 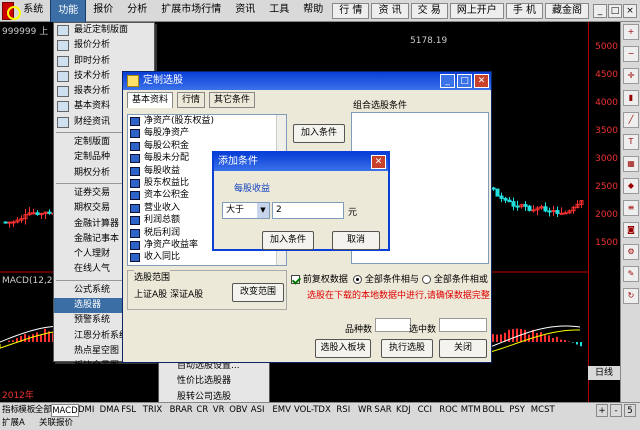 I want to click on macd-bar, so click(x=581, y=344).